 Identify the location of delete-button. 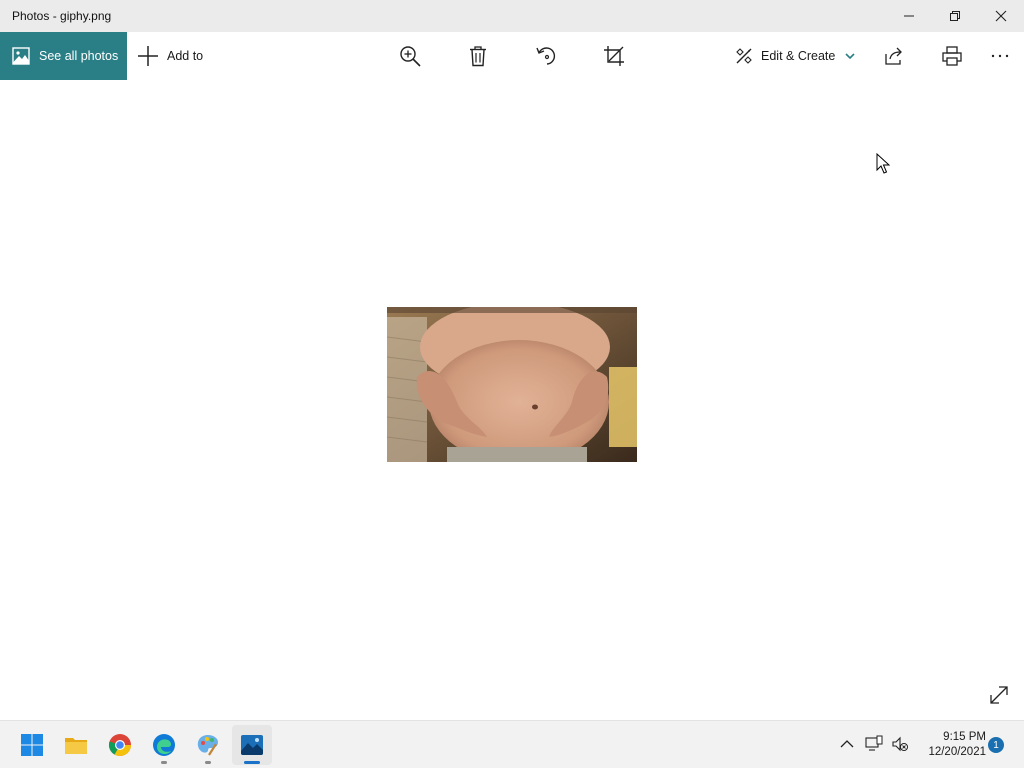
(478, 56).